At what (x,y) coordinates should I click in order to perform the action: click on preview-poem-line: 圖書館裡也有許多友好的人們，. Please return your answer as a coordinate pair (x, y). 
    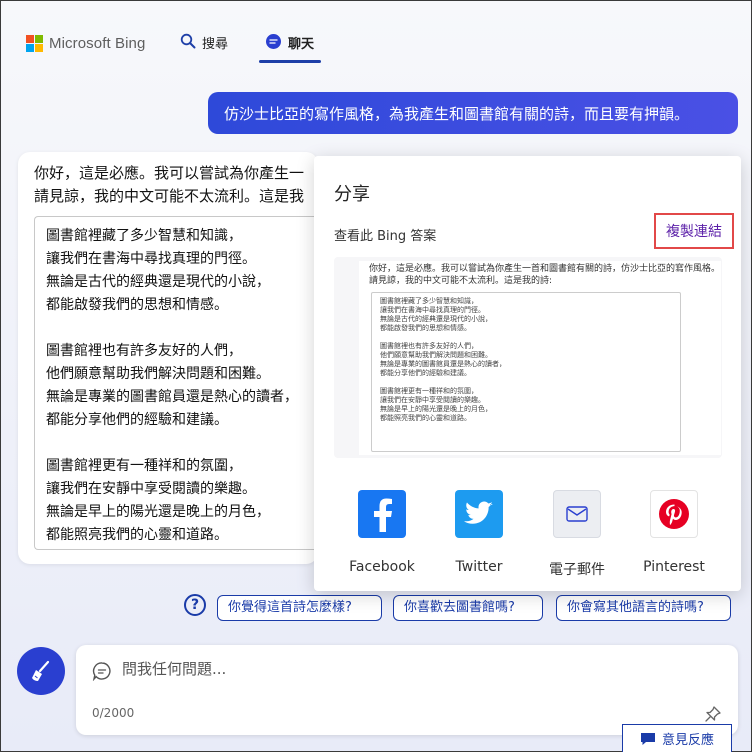
    Looking at the image, I should click on (429, 346).